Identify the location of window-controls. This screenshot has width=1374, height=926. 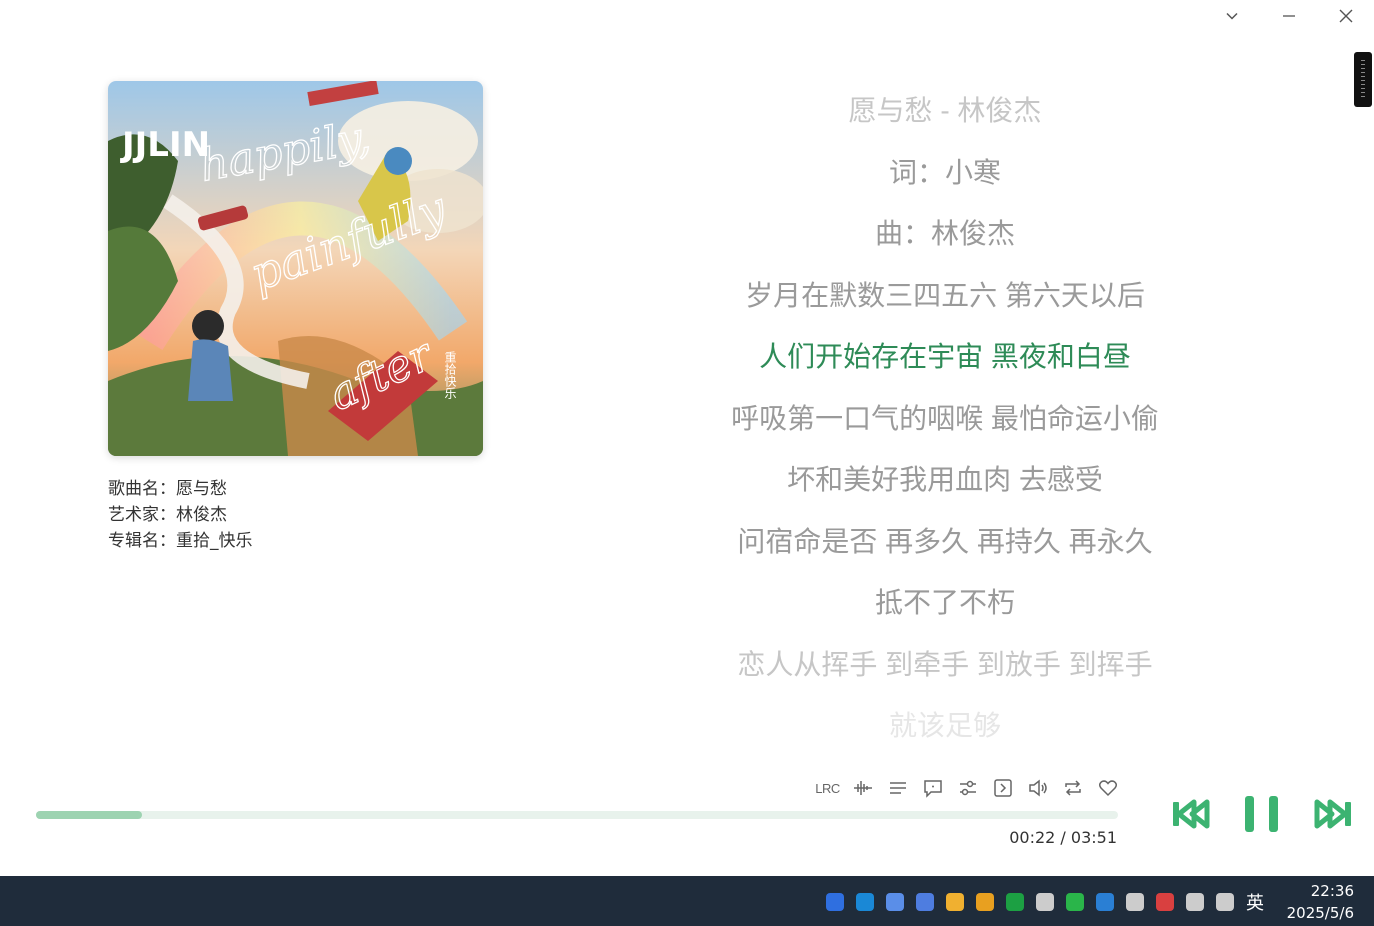
(1288, 16).